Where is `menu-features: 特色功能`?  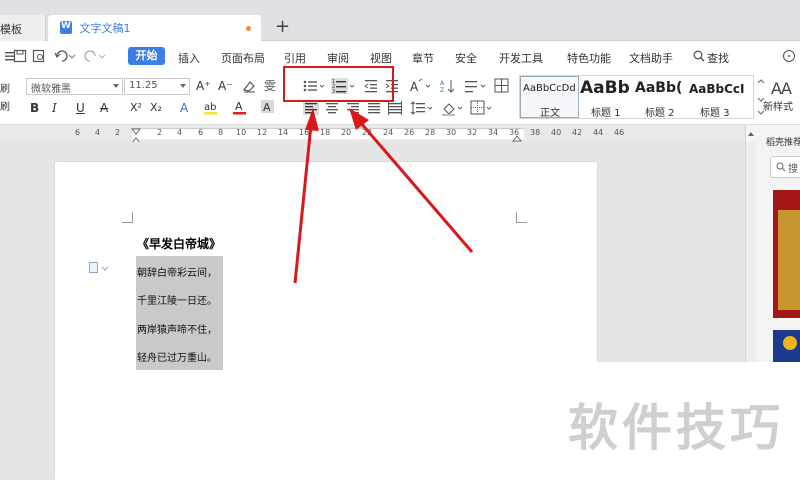
menu-features: 特色功能 is located at coordinates (589, 58).